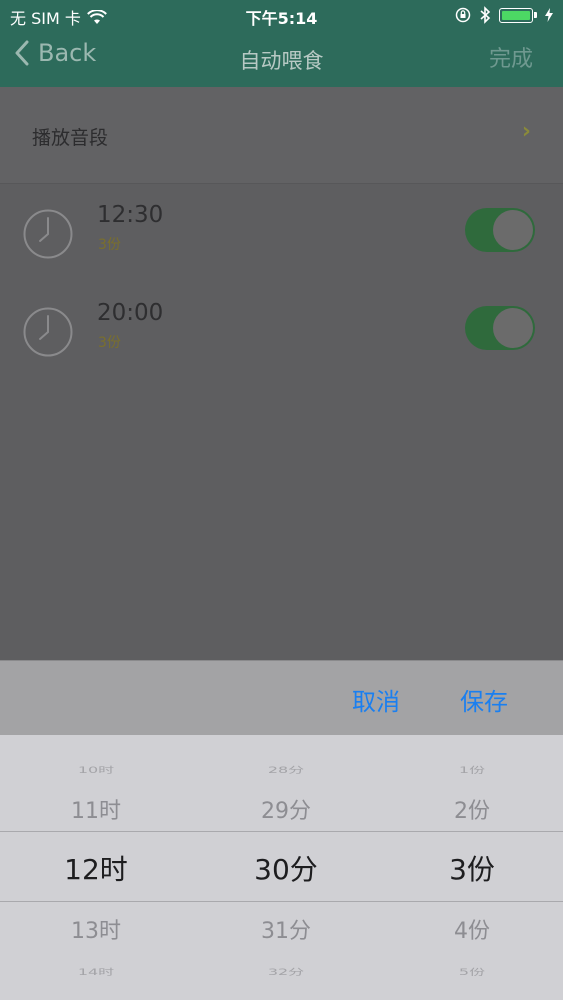 The image size is (563, 1000). I want to click on save-button: 保存, so click(484, 699).